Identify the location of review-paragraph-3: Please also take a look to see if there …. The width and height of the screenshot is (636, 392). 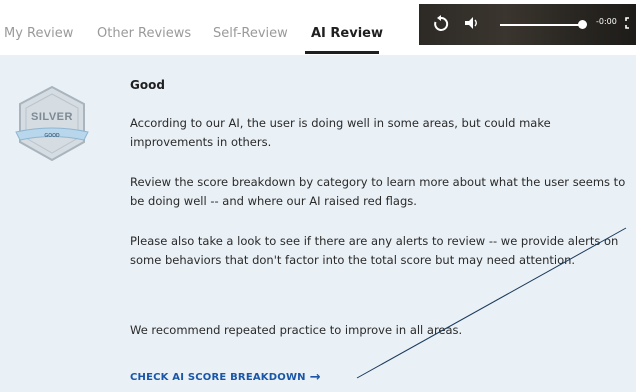
(374, 250).